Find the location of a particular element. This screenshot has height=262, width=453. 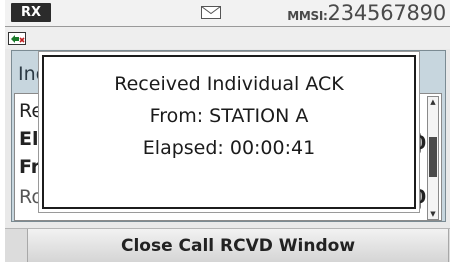

envelope-icon is located at coordinates (211, 12).